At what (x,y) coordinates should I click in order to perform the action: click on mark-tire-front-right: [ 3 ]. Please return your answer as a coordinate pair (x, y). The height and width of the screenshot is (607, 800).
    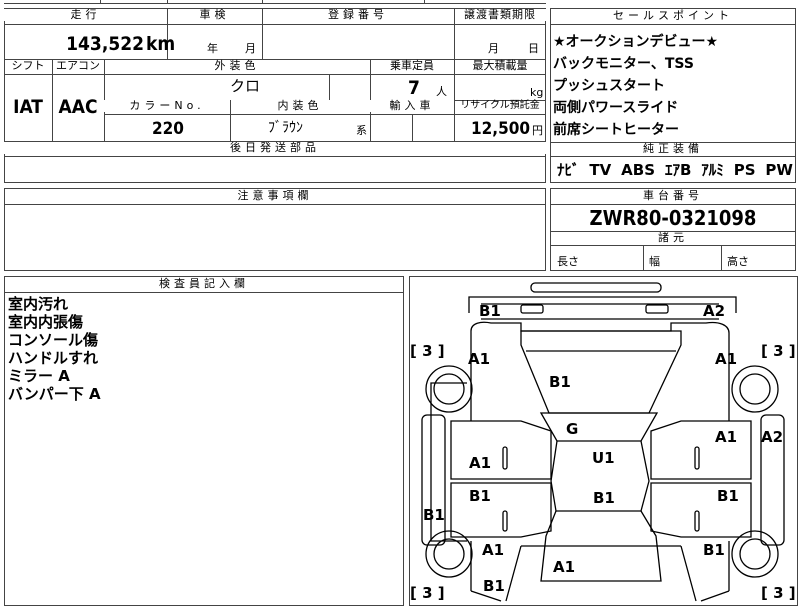
    Looking at the image, I should click on (778, 351).